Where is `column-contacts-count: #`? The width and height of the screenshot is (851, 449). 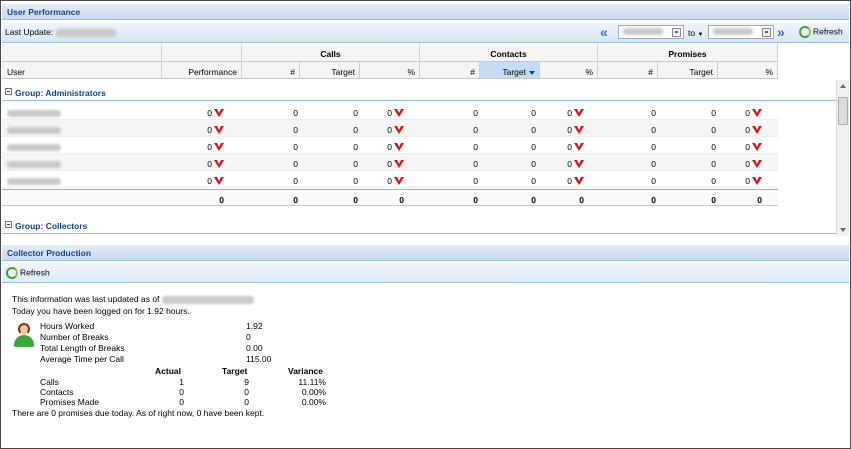 column-contacts-count: # is located at coordinates (450, 70).